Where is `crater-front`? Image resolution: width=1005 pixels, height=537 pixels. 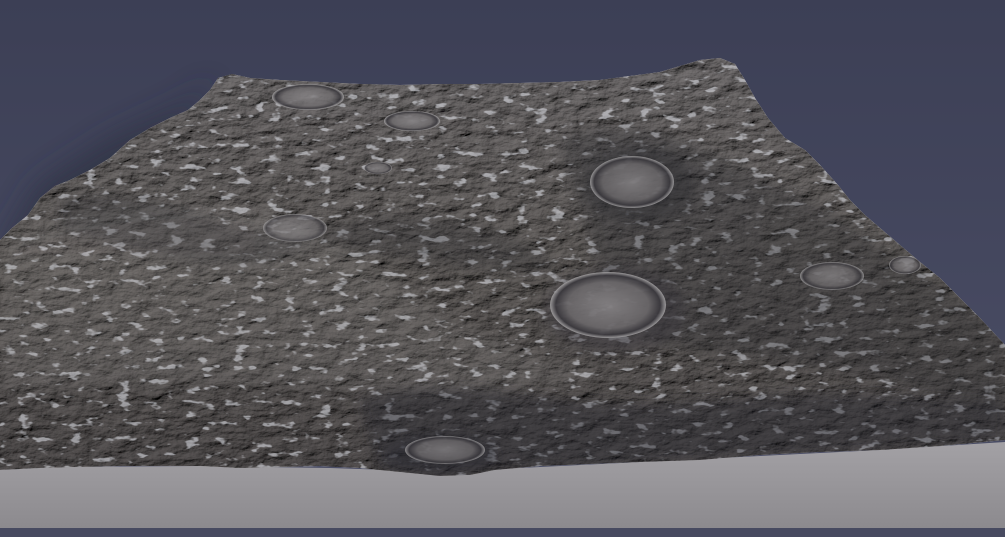 crater-front is located at coordinates (440, 455).